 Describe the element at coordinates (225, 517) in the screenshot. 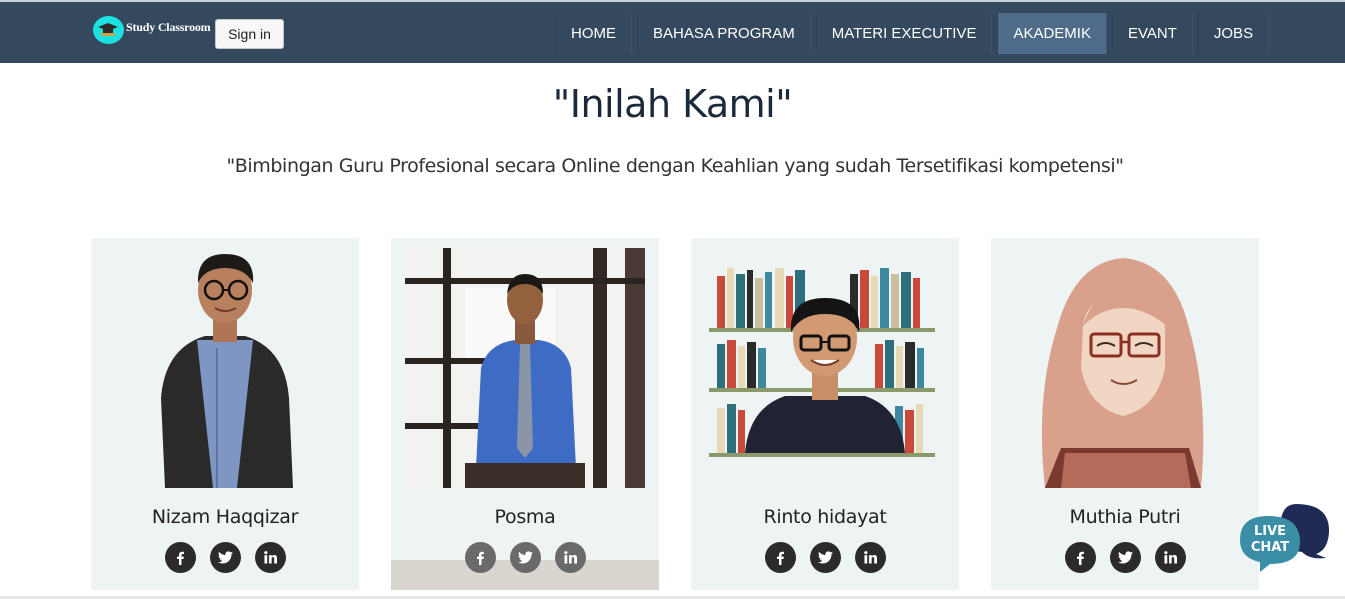

I see `member-name: Nizam Haqqizar` at that location.